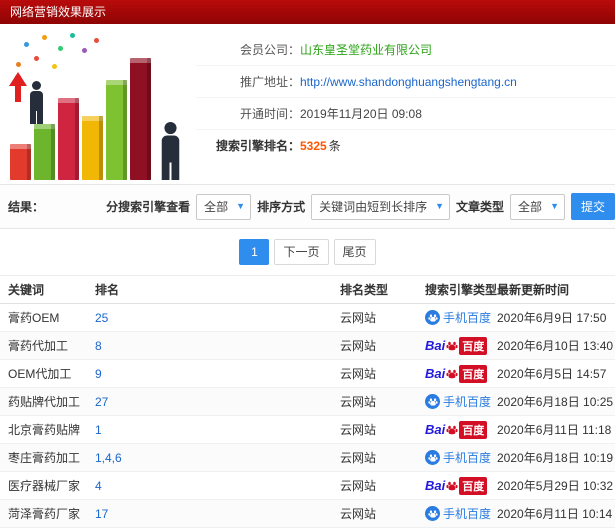  Describe the element at coordinates (313, 145) in the screenshot. I see `rank-count-value: 5325` at that location.